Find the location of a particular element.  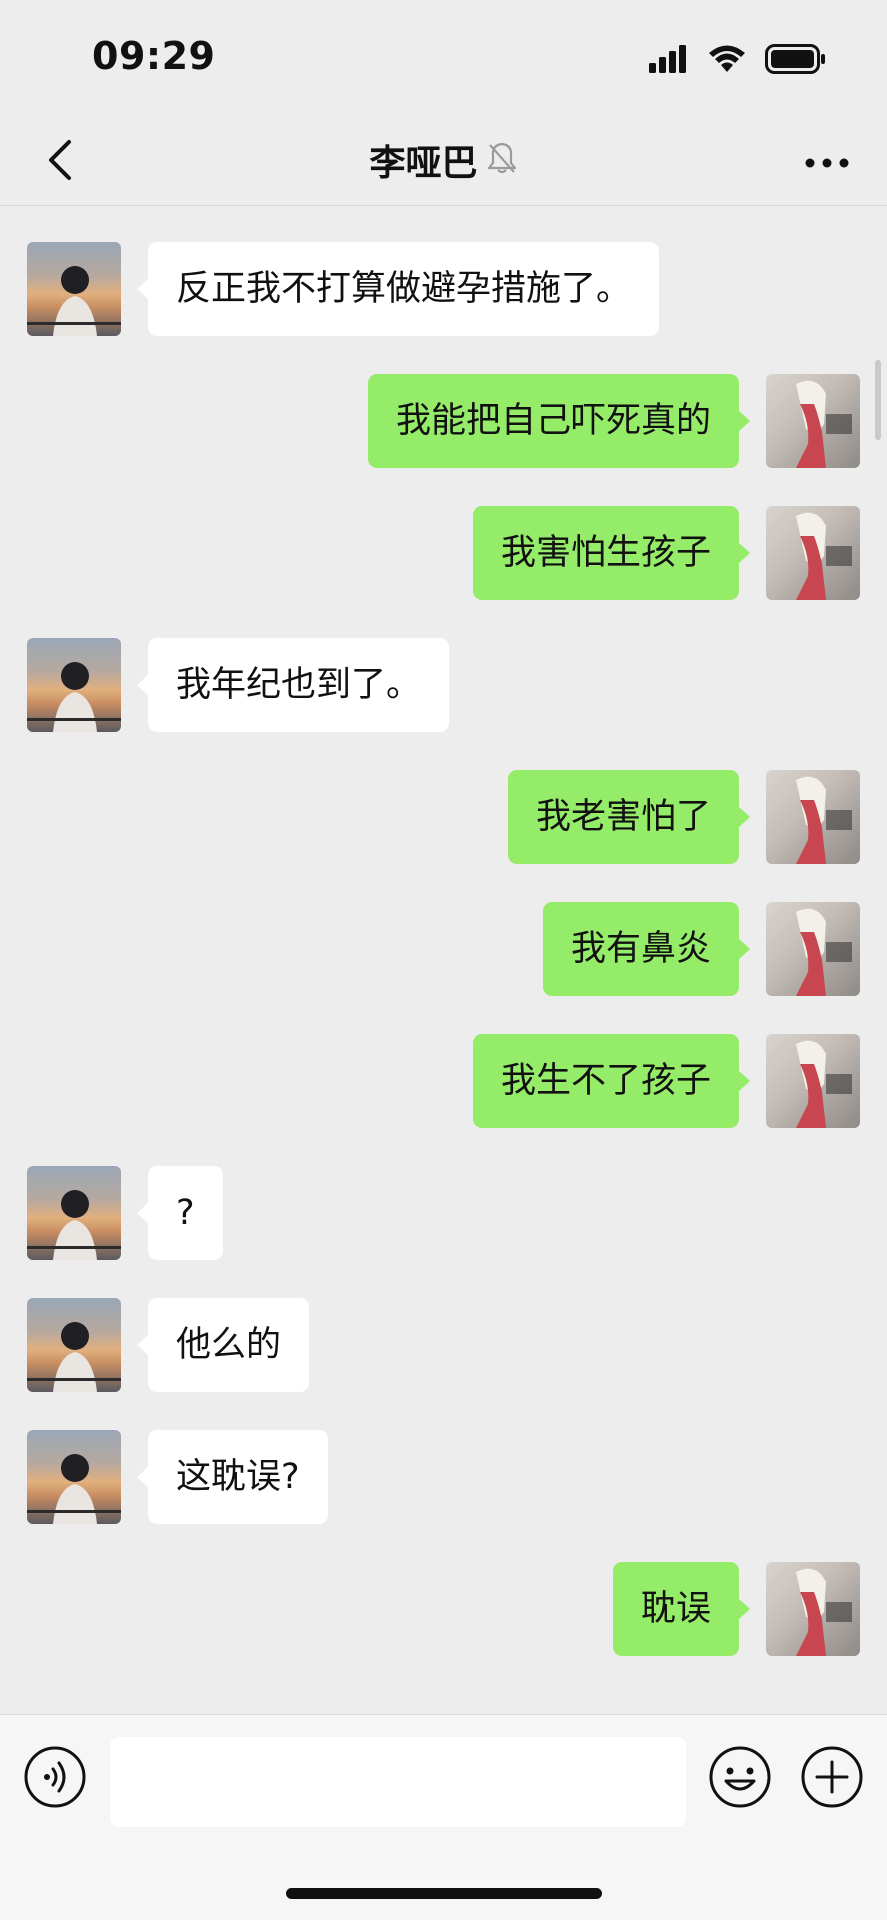

plus-icon is located at coordinates (832, 1779).